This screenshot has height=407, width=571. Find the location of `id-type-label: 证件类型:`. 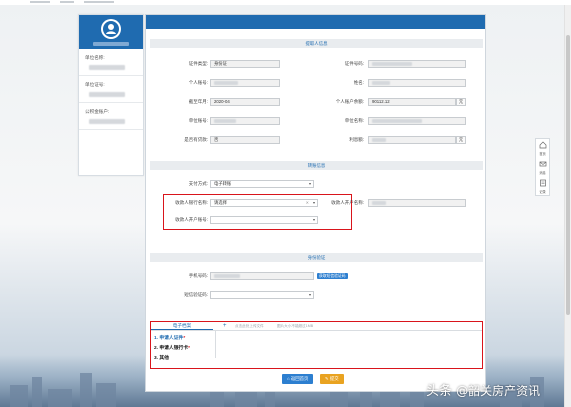

id-type-label: 证件类型: is located at coordinates (198, 63).